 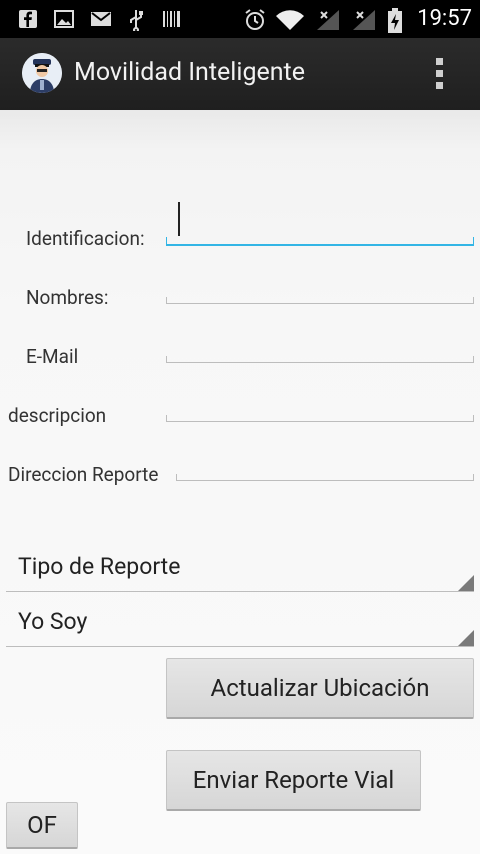 What do you see at coordinates (67, 297) in the screenshot?
I see `nombres-label: Nombres:` at bounding box center [67, 297].